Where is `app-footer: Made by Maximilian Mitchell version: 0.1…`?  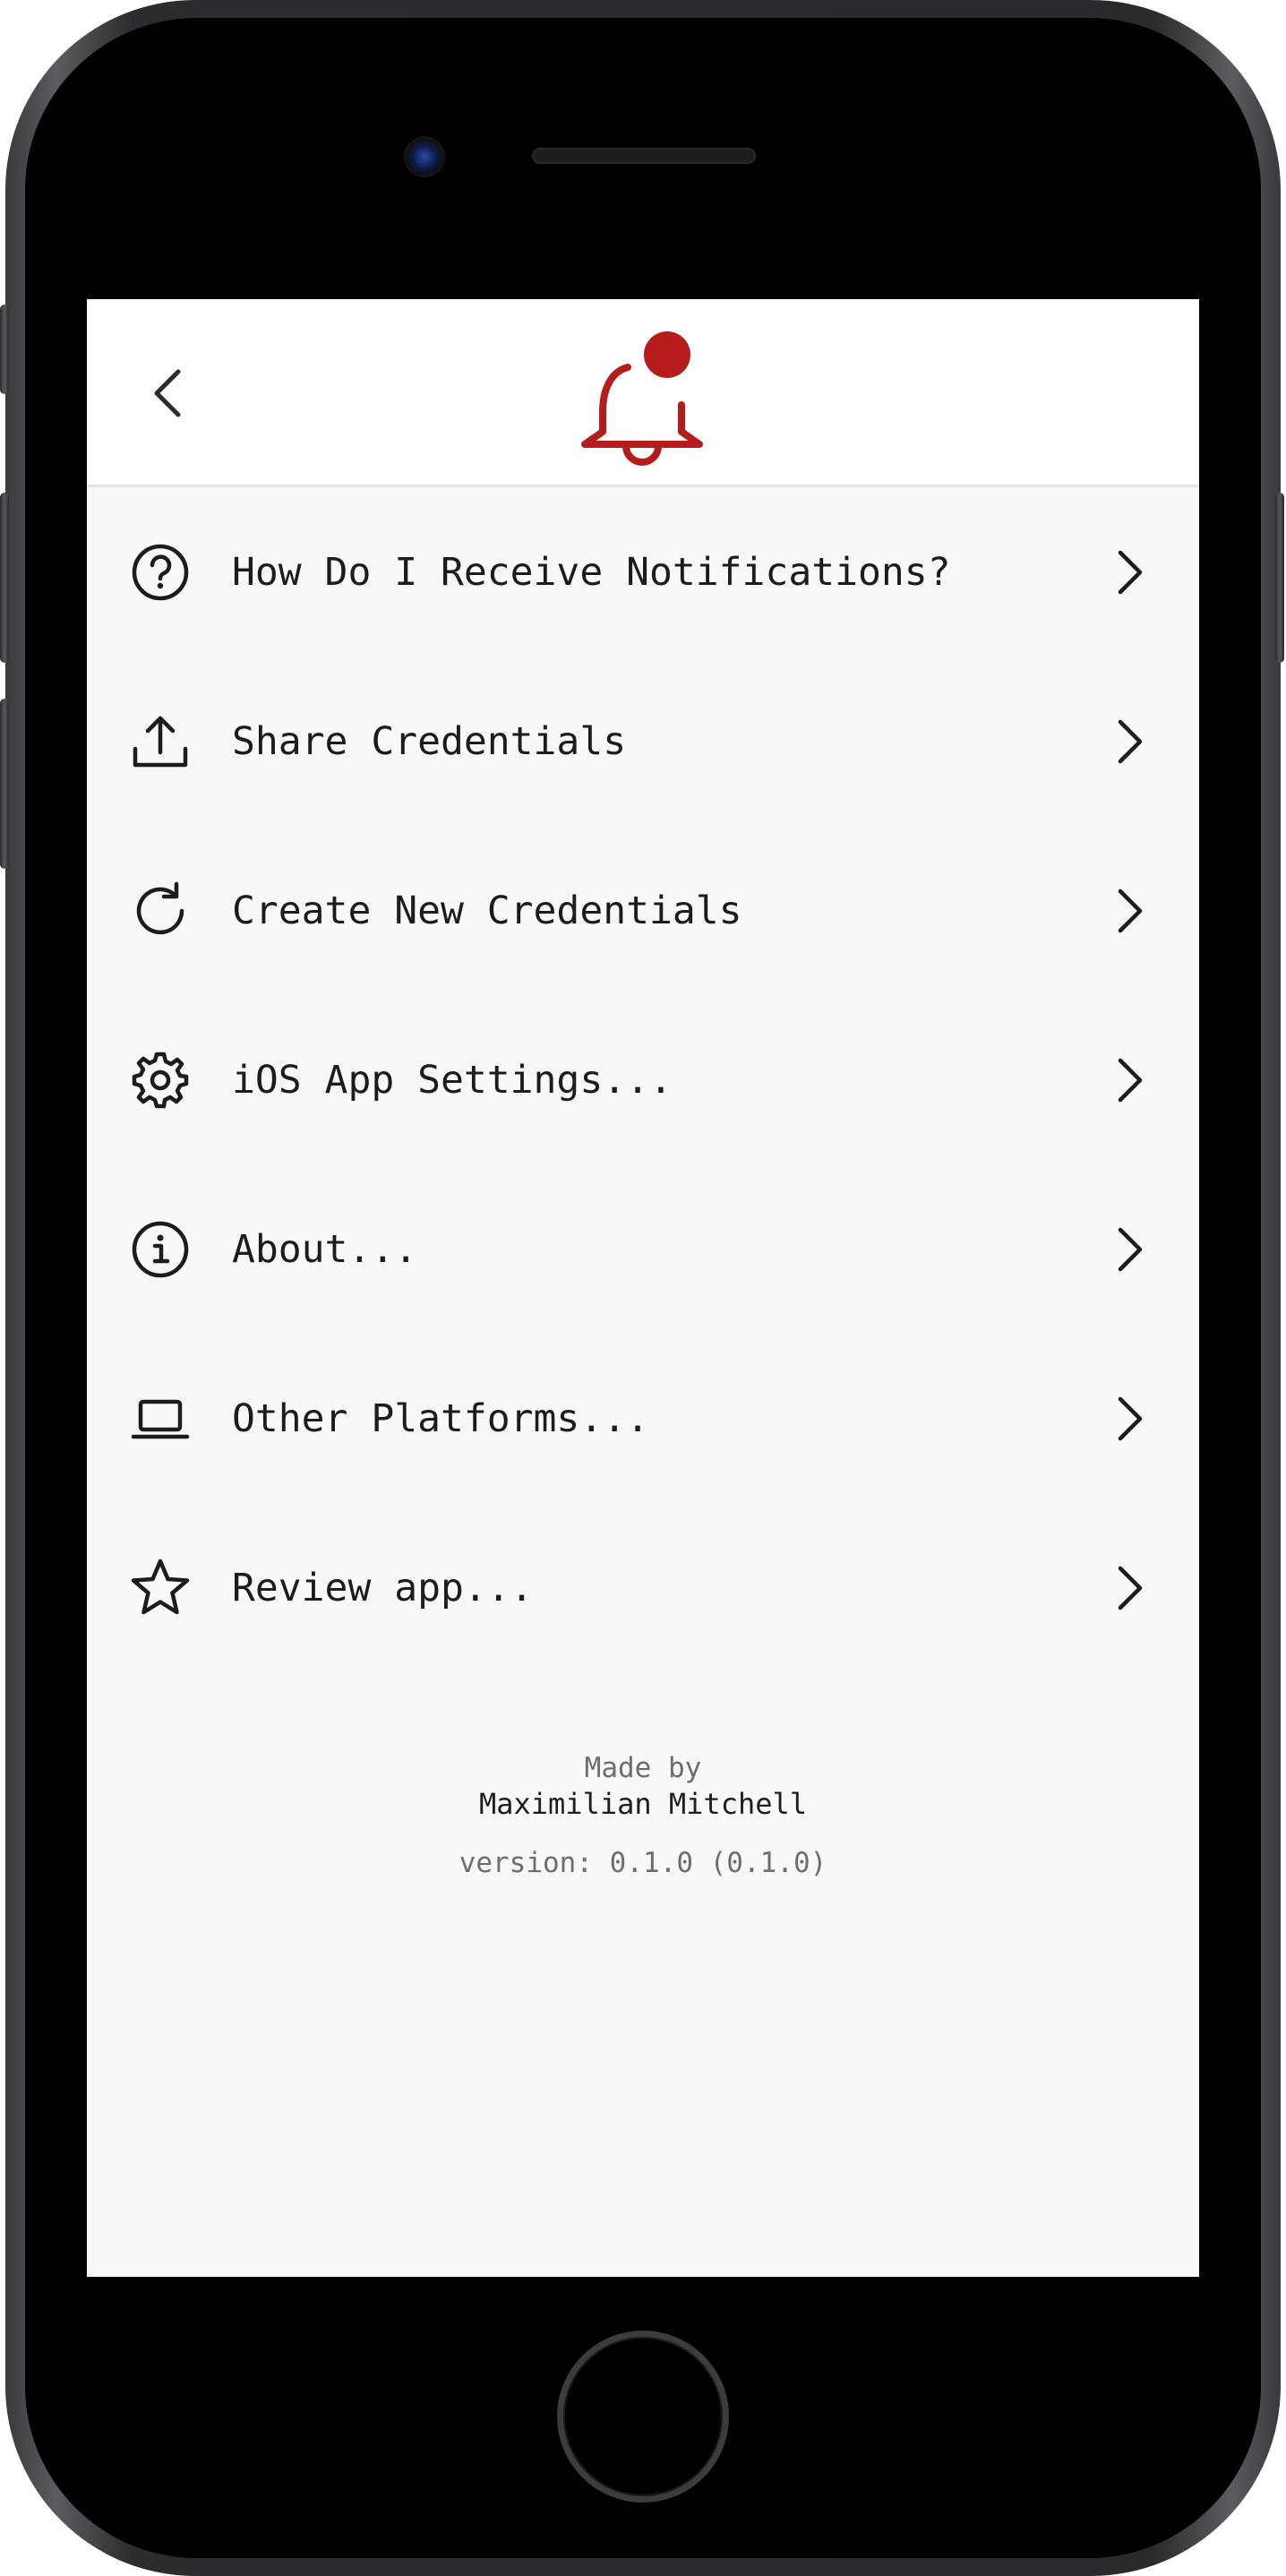
app-footer: Made by Maximilian Mitchell version: 0.1… is located at coordinates (643, 1815).